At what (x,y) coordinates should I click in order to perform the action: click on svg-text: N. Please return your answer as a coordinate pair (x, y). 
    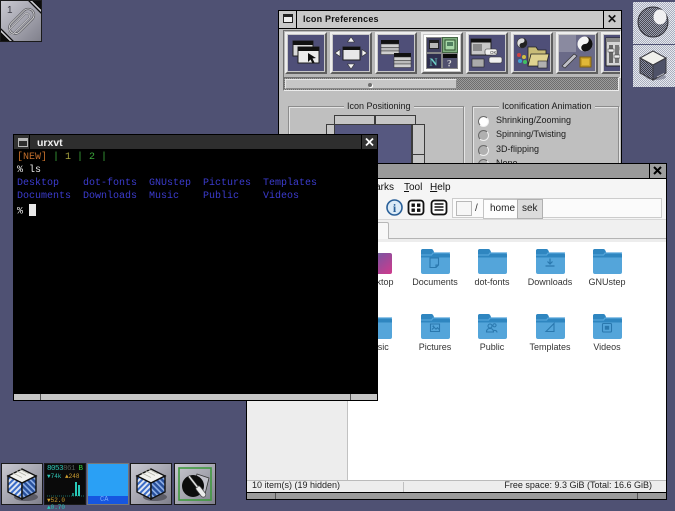
    Looking at the image, I should click on (434, 63).